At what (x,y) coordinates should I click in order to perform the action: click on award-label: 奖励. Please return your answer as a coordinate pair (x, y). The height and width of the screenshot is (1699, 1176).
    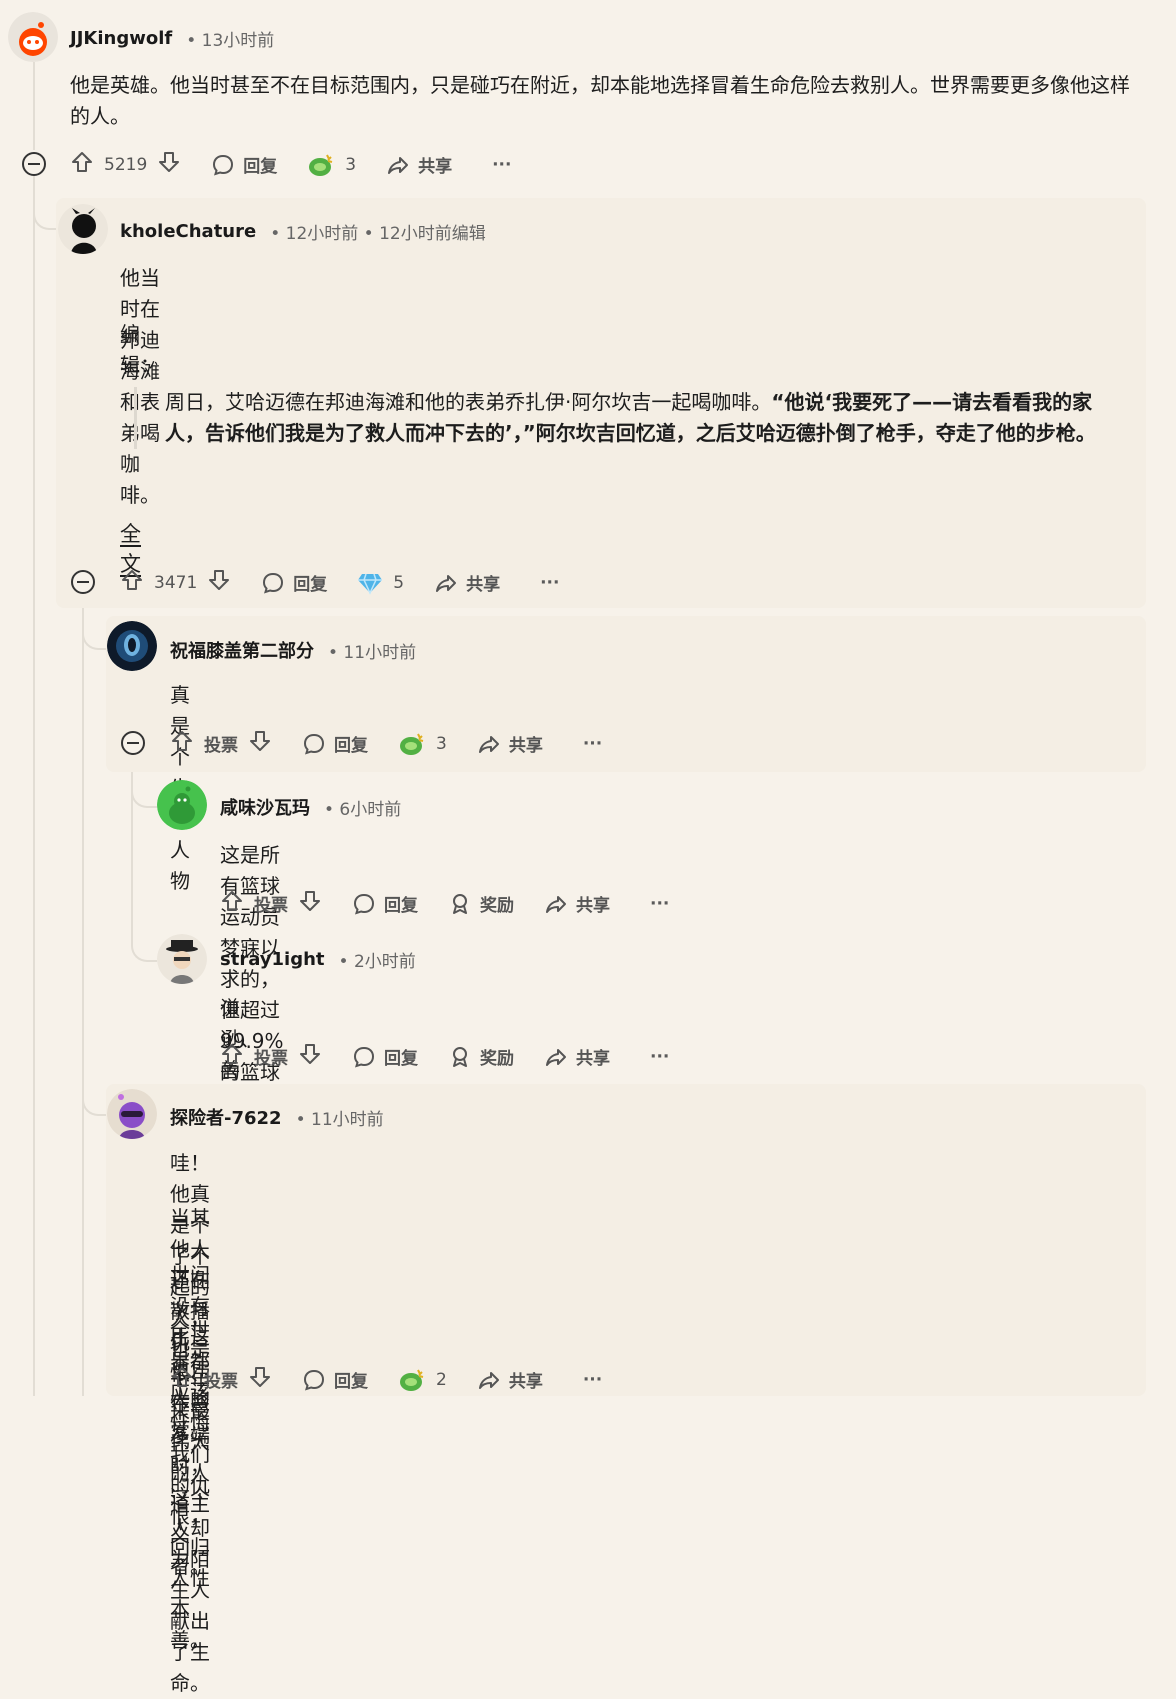
    Looking at the image, I should click on (497, 906).